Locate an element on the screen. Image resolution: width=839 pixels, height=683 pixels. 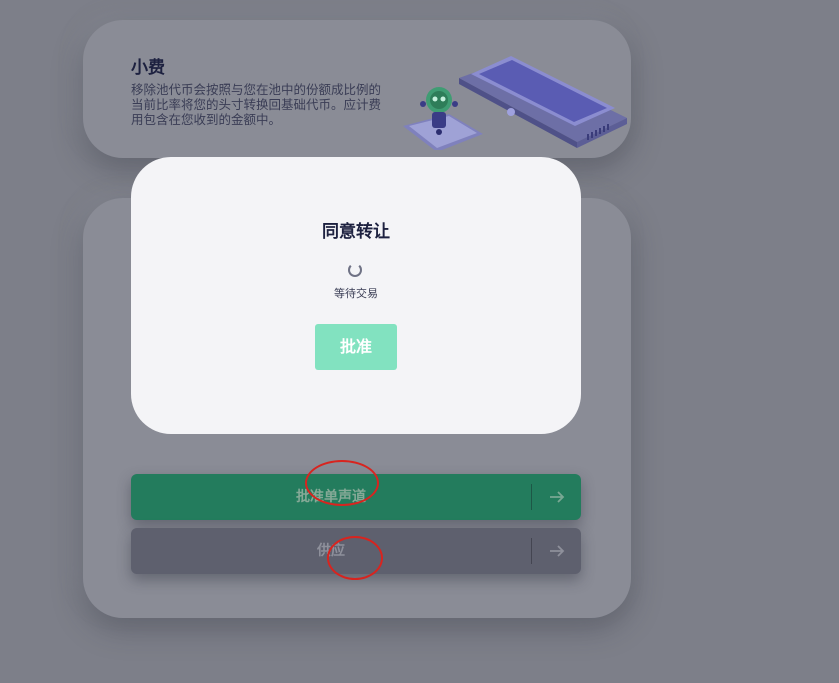
annotation-circle-approve is located at coordinates (342, 483).